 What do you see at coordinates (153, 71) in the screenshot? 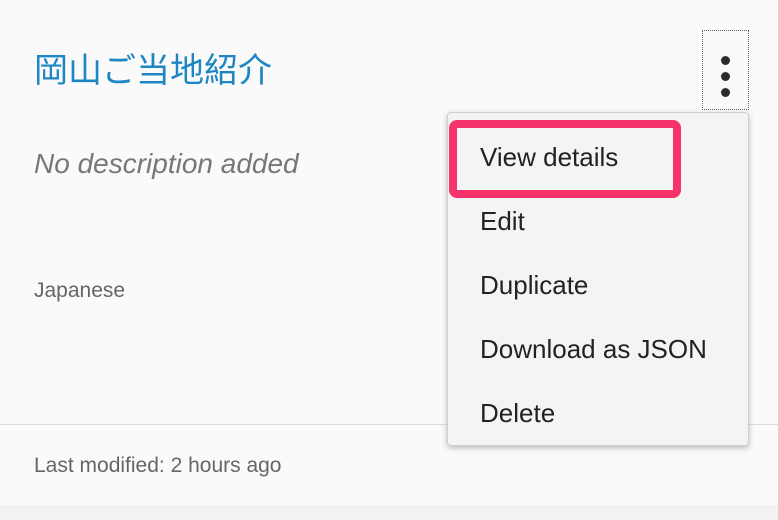
I see `project-title: 岡山ご当地紹介` at bounding box center [153, 71].